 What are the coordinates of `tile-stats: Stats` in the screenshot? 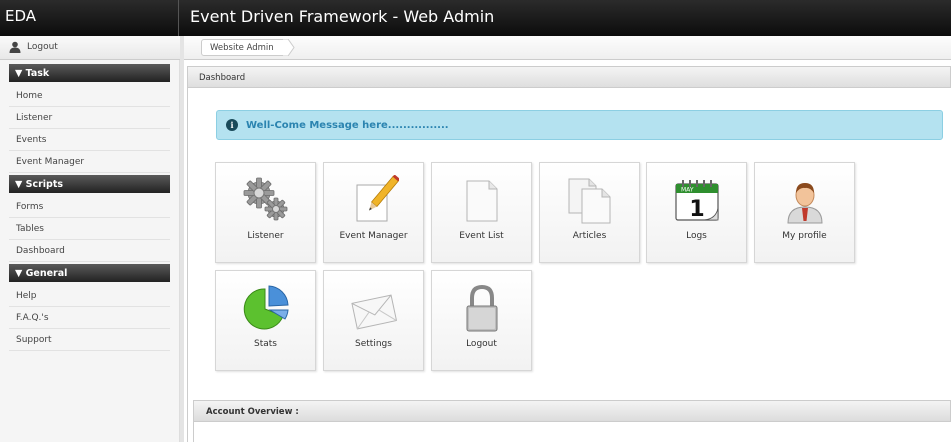 It's located at (265, 320).